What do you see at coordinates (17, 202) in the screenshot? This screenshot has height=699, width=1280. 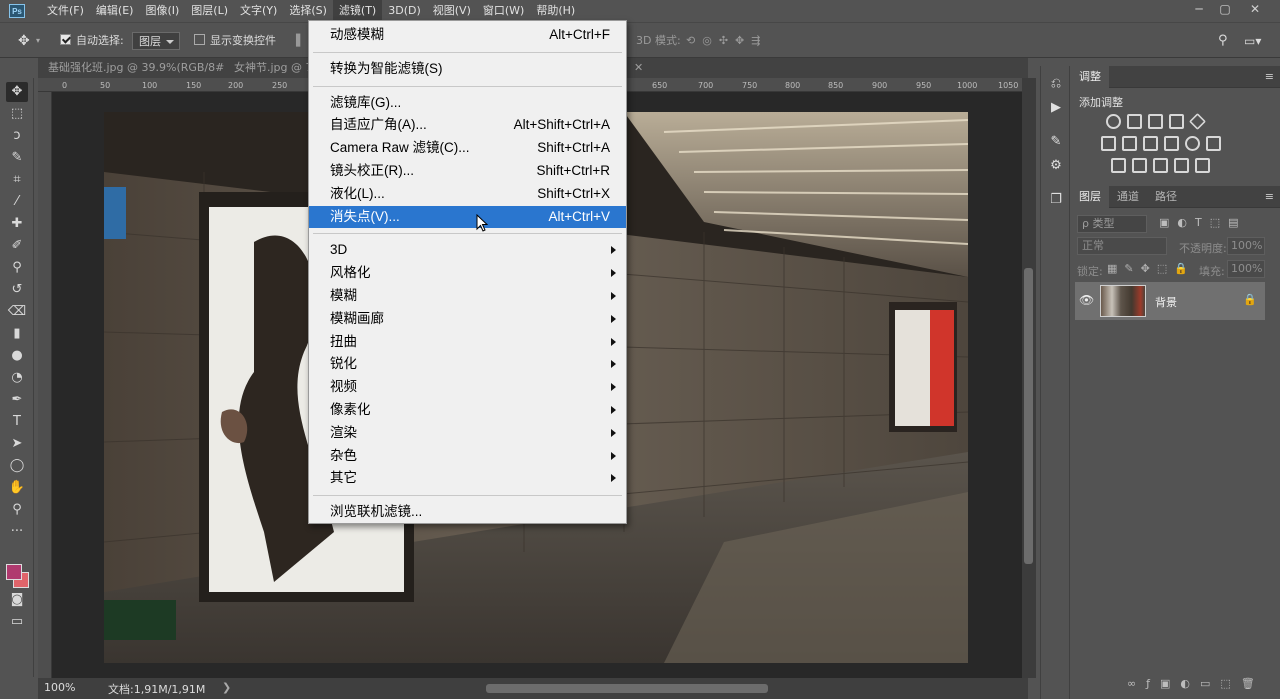 I see `eyedropper-icon: ⁄` at bounding box center [17, 202].